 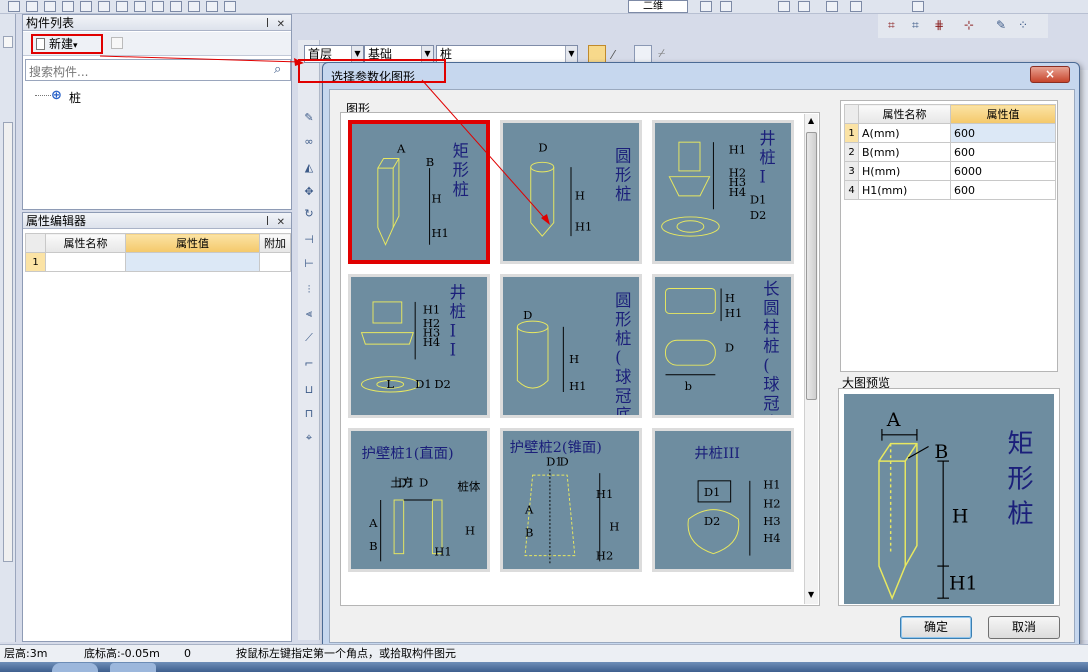 What do you see at coordinates (1050, 74) in the screenshot?
I see `close-button: ×` at bounding box center [1050, 74].